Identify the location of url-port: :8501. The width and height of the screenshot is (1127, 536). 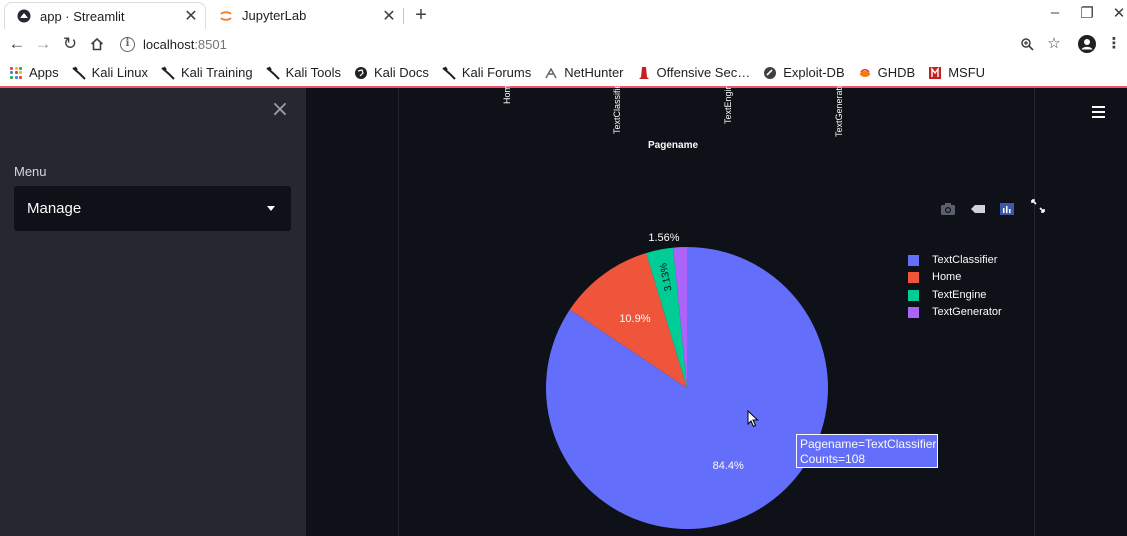
(210, 44).